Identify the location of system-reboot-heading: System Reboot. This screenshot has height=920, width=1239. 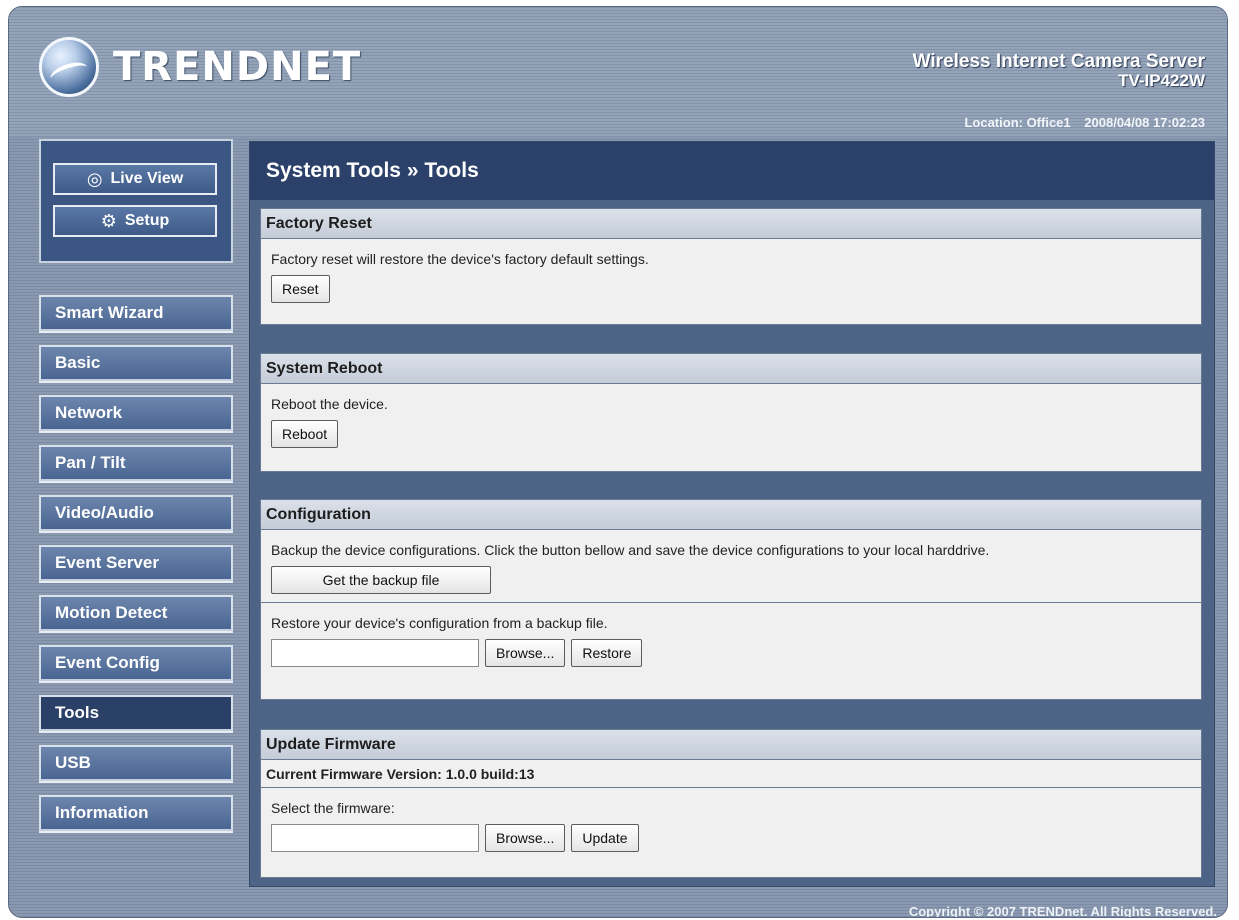
(731, 369).